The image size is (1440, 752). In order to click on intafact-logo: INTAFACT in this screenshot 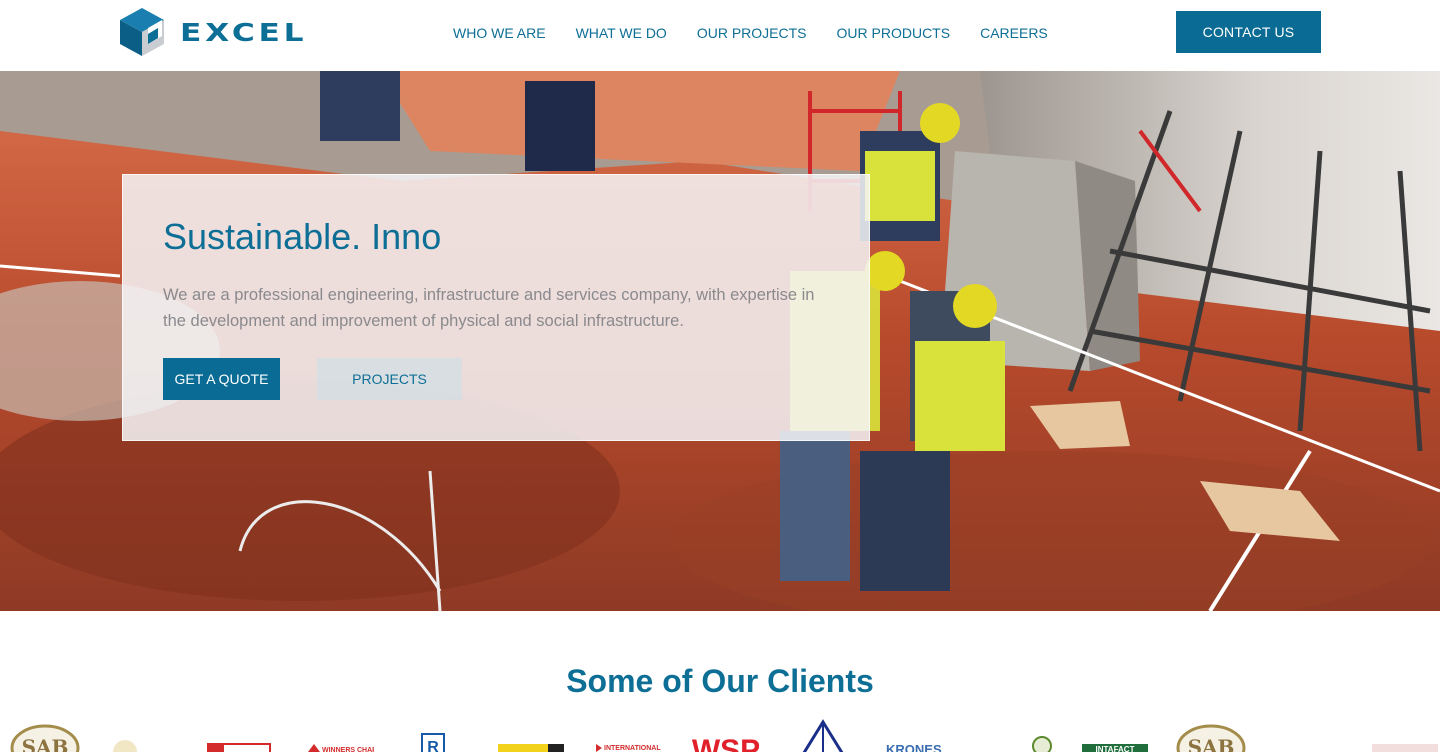, I will do `click(1115, 734)`.